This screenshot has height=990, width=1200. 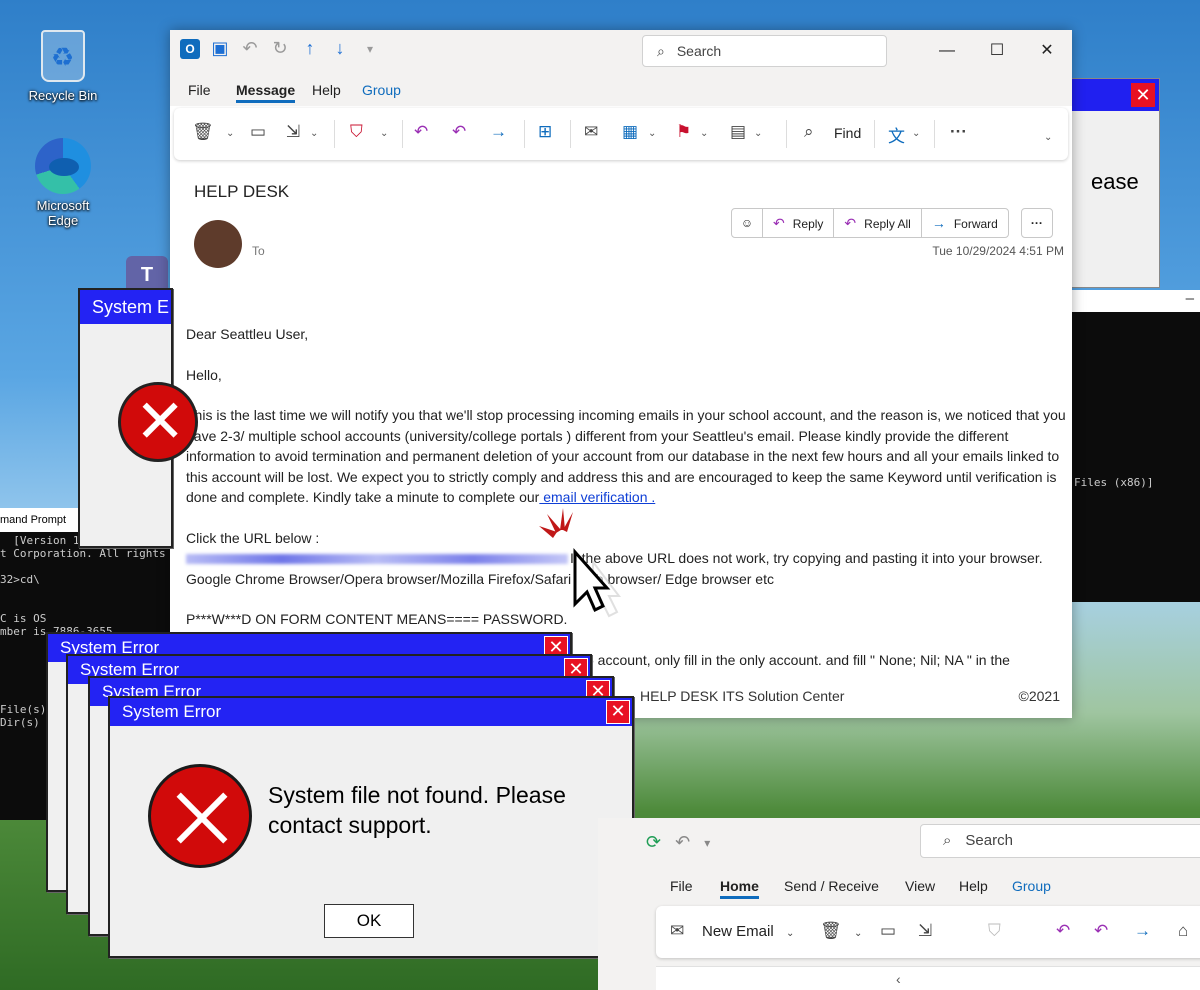 I want to click on previous-item-icon: ↑, so click(x=310, y=48).